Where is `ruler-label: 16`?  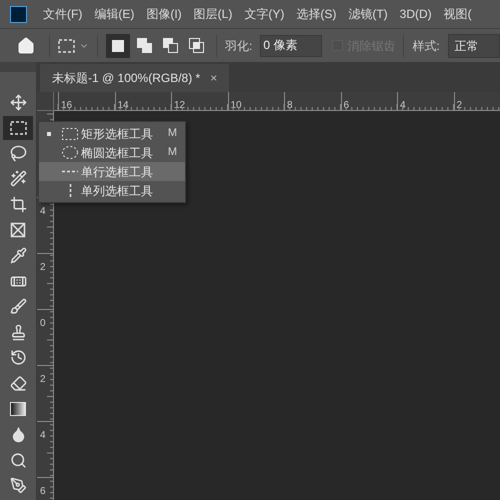
ruler-label: 16 is located at coordinates (66, 105).